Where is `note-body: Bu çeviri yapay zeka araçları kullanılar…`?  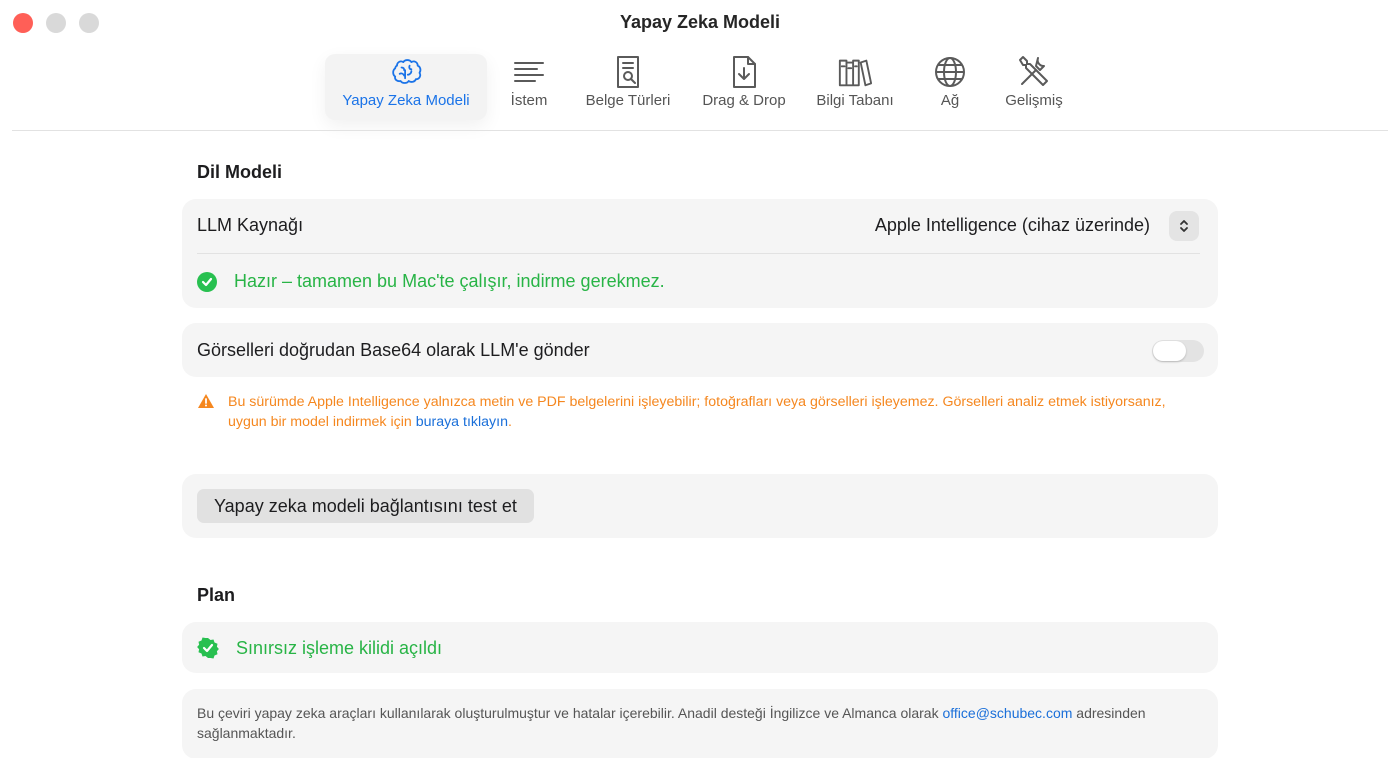
note-body: Bu çeviri yapay zeka araçları kullanılar… is located at coordinates (570, 713).